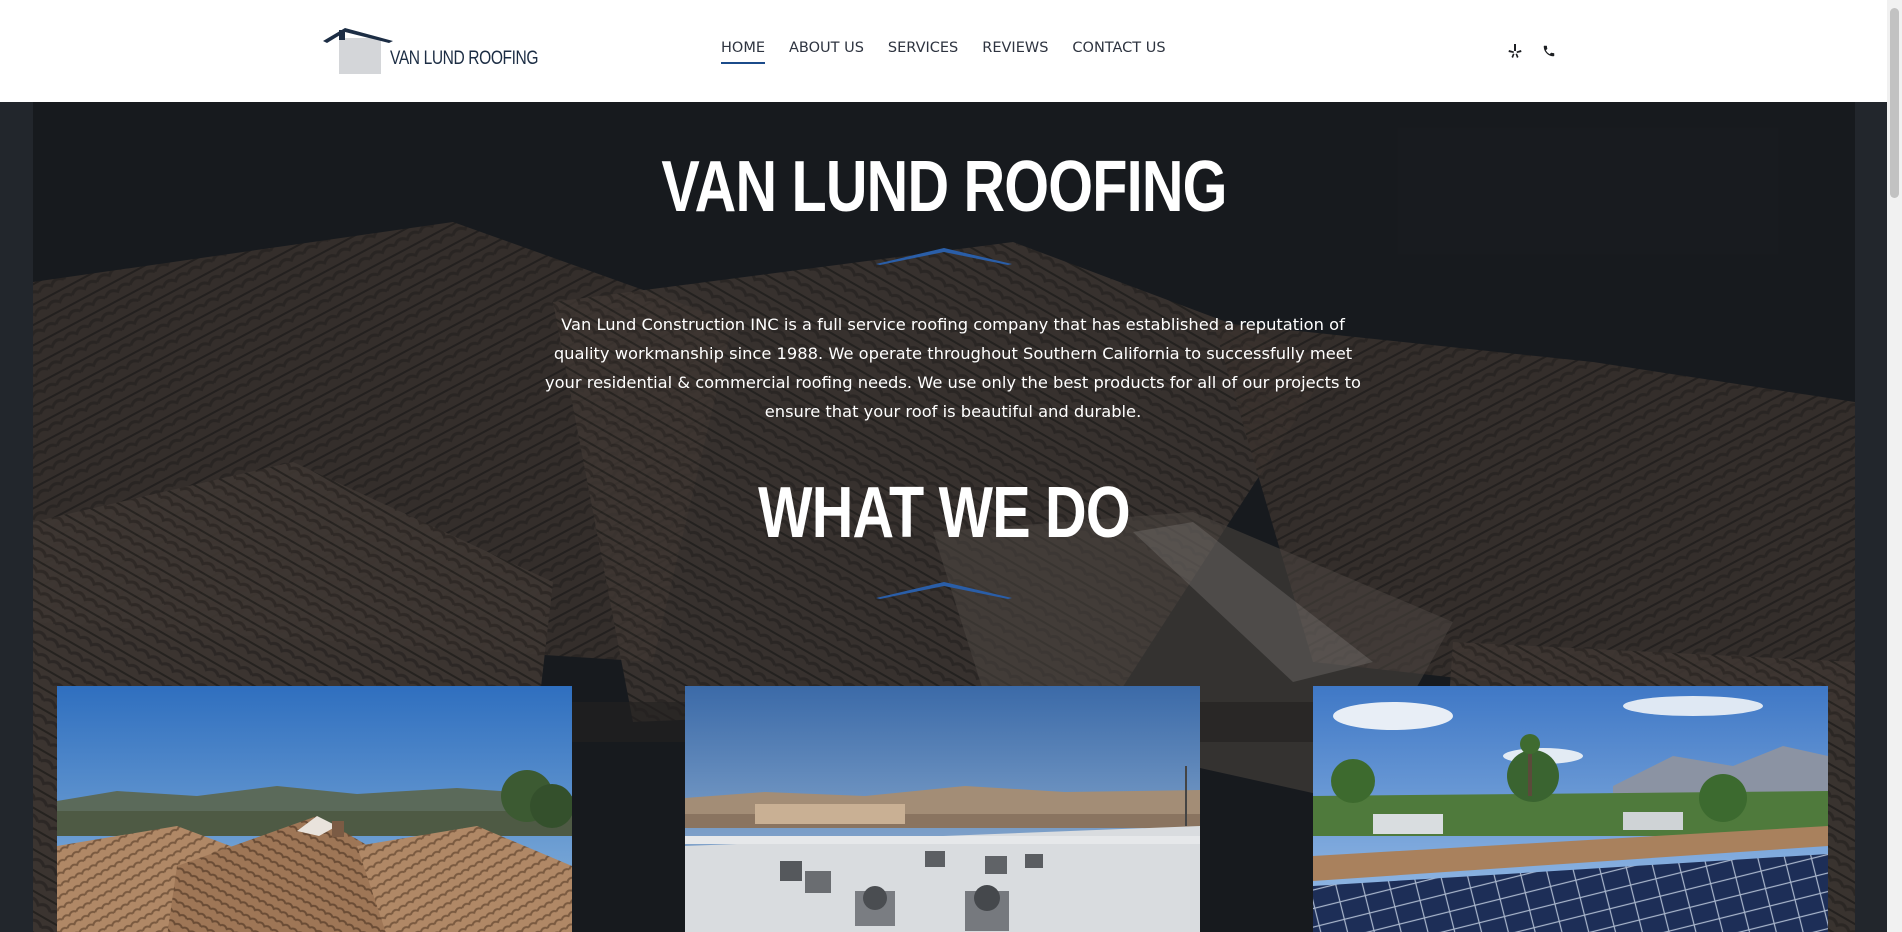 The image size is (1902, 932). Describe the element at coordinates (358, 51) in the screenshot. I see `house-logo-icon` at that location.